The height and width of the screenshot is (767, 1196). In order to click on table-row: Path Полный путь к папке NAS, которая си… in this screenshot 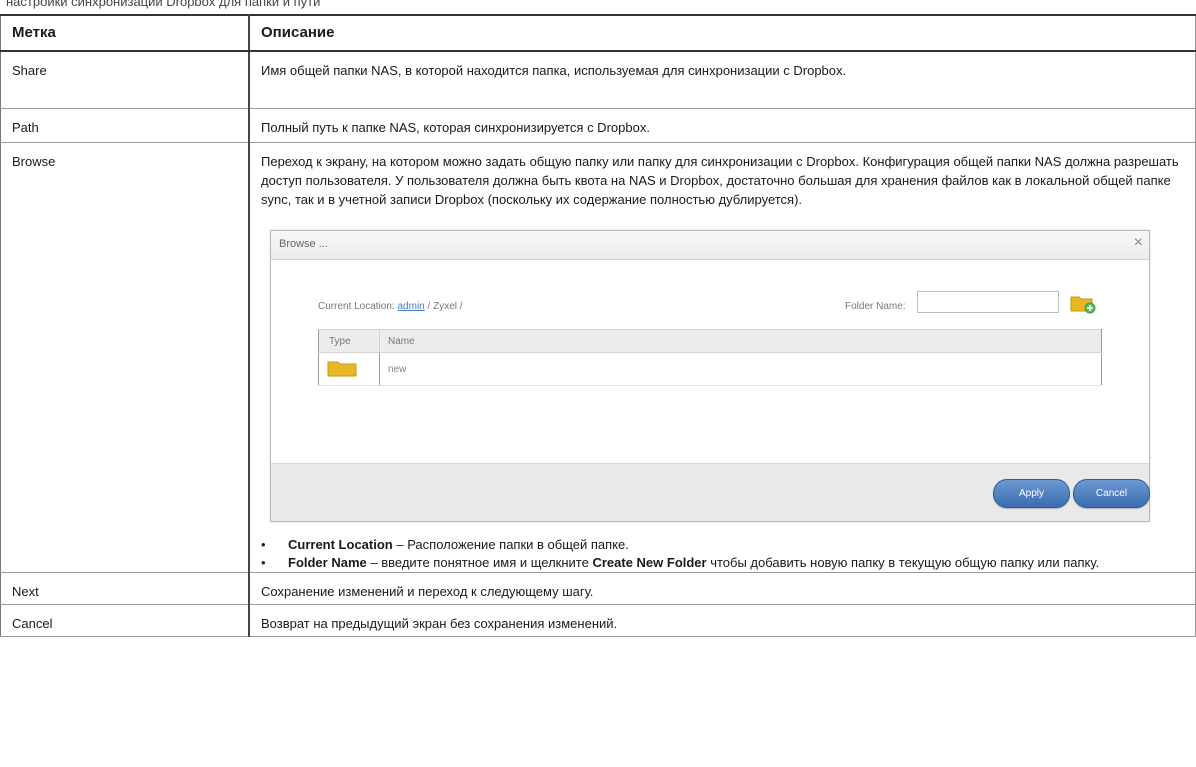, I will do `click(598, 125)`.